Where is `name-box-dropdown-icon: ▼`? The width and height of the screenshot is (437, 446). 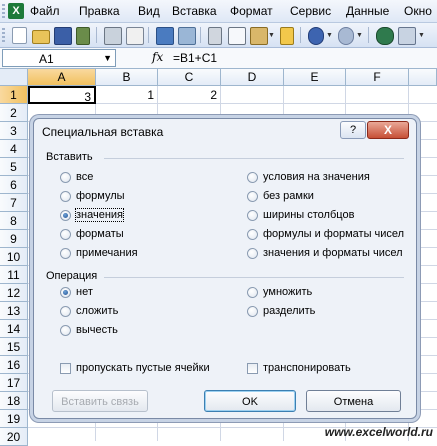 name-box-dropdown-icon: ▼ is located at coordinates (107, 58).